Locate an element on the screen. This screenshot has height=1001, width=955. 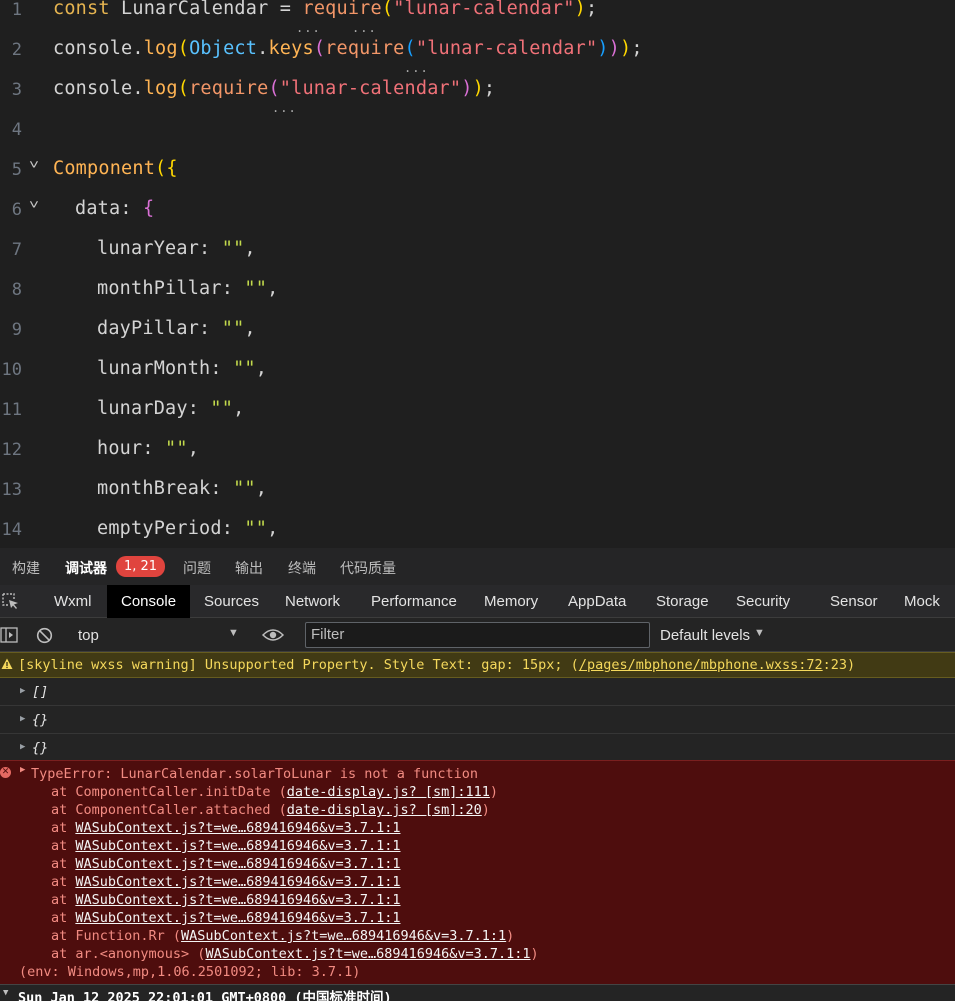
code-text: dayPillar: "", is located at coordinates (176, 328).